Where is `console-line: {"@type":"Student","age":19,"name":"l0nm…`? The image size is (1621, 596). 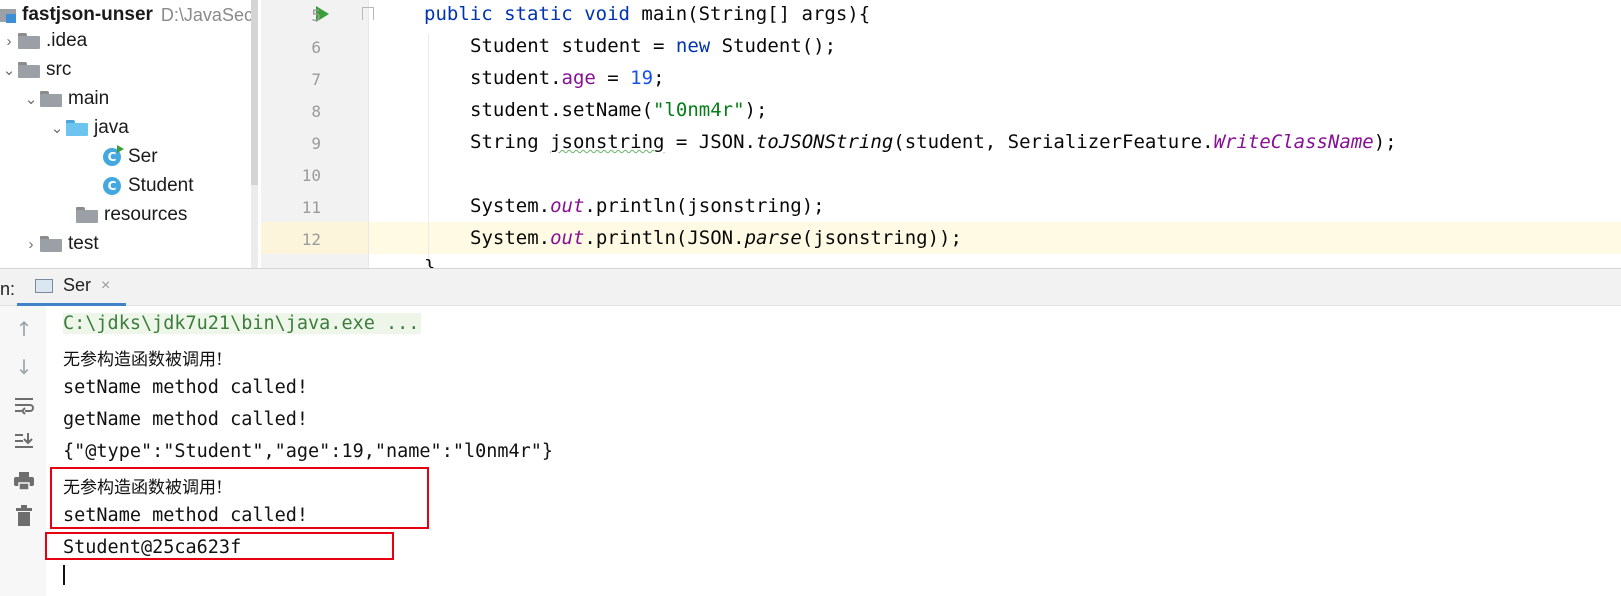
console-line: {"@type":"Student","age":19,"name":"l0nm… is located at coordinates (308, 451).